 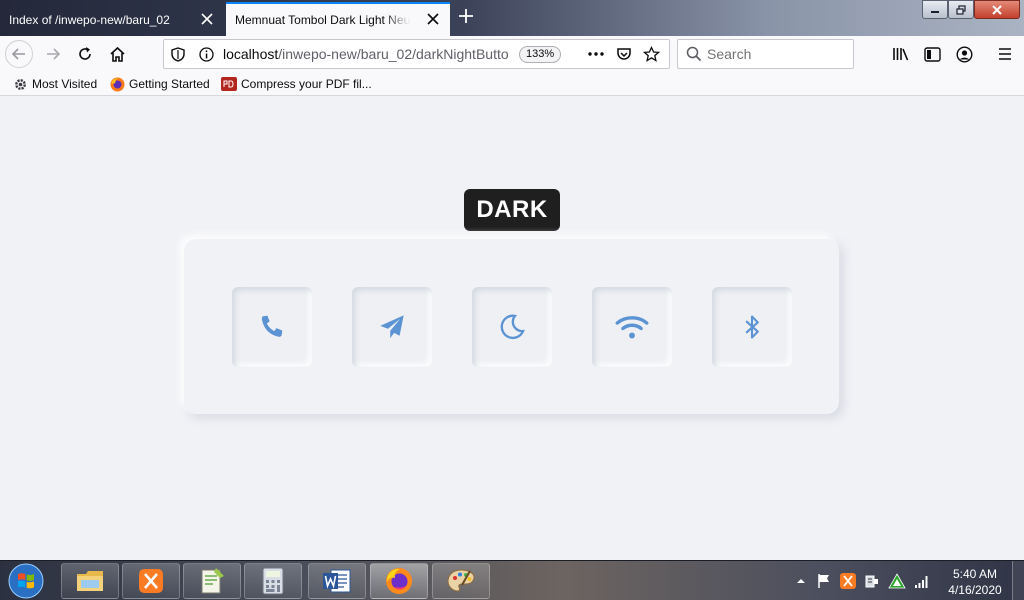 I want to click on account-icon, so click(x=964, y=54).